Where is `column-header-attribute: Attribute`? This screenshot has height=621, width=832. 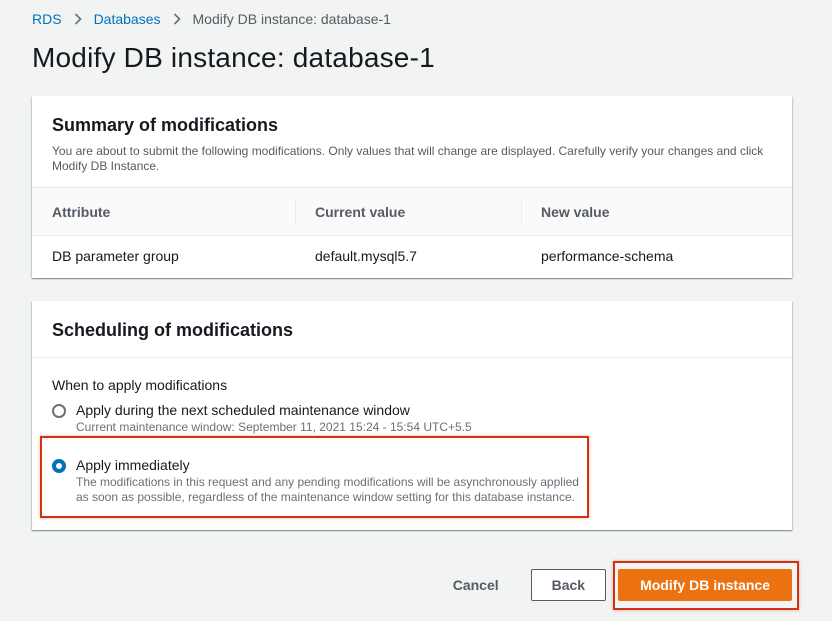
column-header-attribute: Attribute is located at coordinates (81, 211).